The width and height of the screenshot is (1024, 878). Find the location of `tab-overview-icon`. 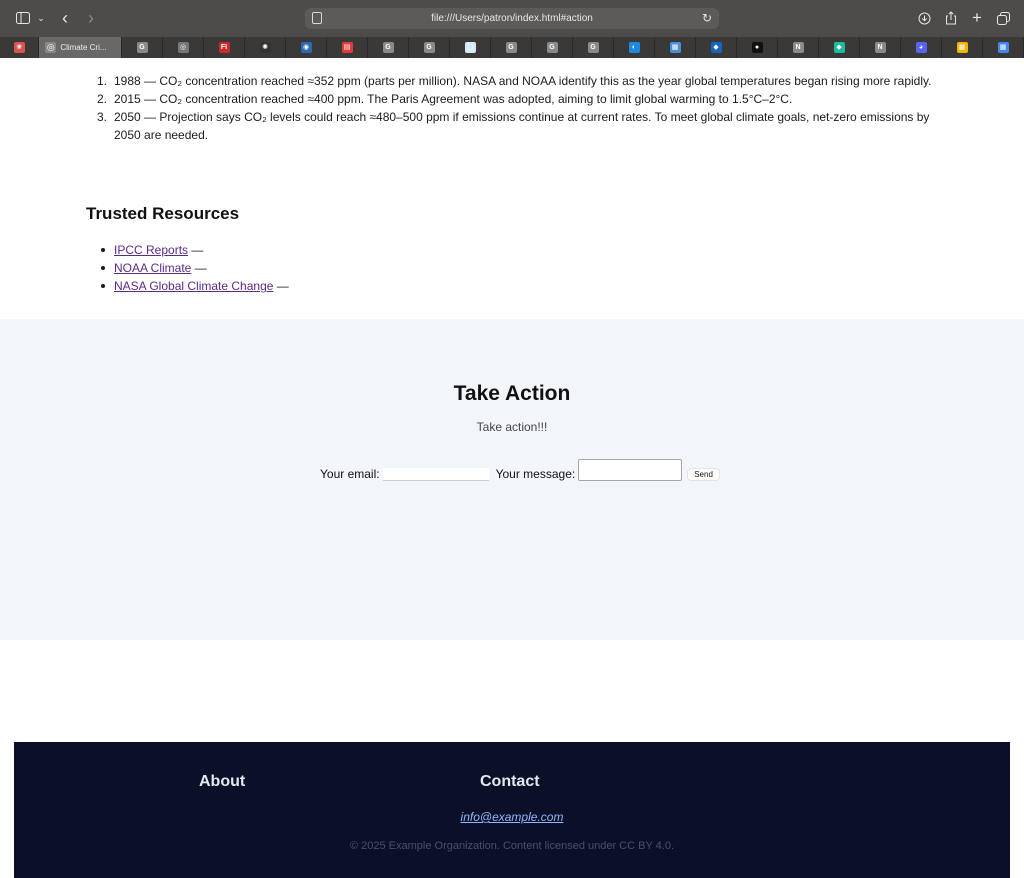

tab-overview-icon is located at coordinates (1003, 18).